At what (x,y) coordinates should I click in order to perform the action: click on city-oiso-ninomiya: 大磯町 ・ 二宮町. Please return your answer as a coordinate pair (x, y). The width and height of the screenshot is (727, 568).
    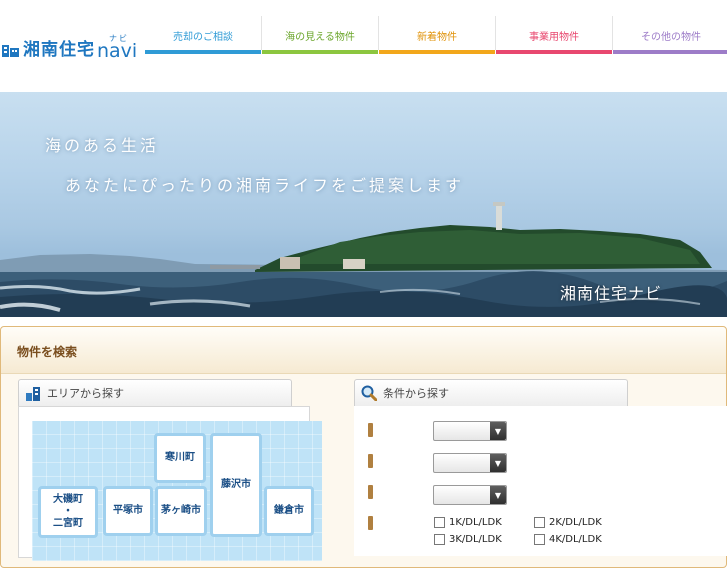
    Looking at the image, I should click on (68, 512).